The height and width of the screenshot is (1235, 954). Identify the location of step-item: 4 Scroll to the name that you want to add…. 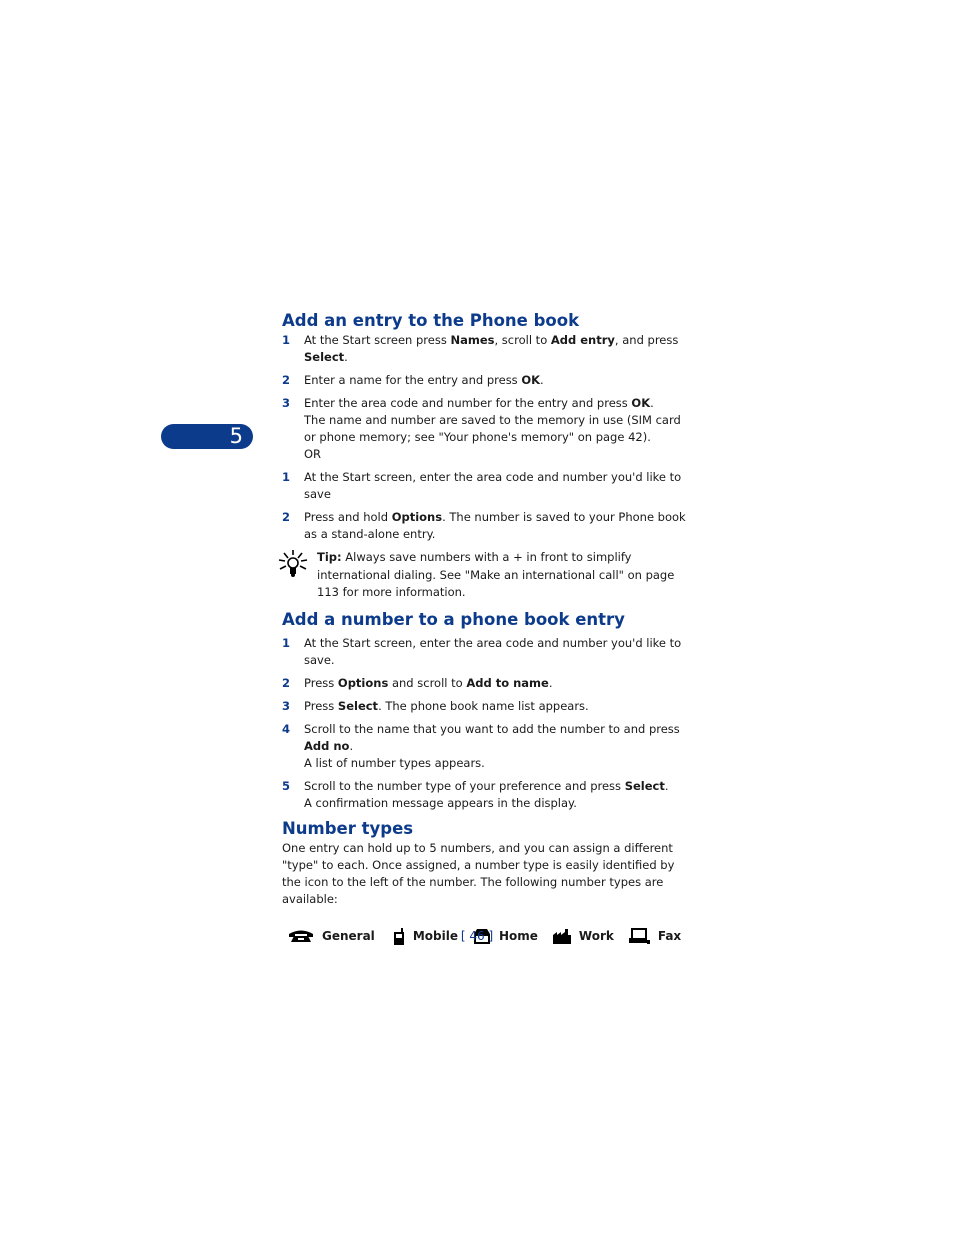
(487, 746).